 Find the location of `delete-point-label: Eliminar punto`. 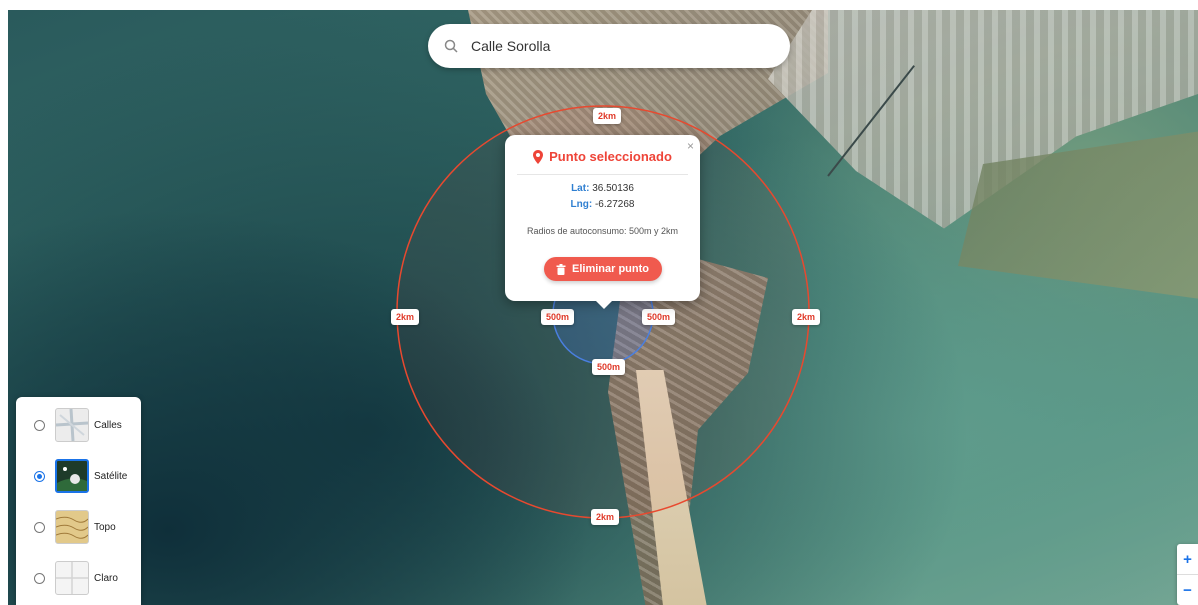

delete-point-label: Eliminar punto is located at coordinates (610, 269).